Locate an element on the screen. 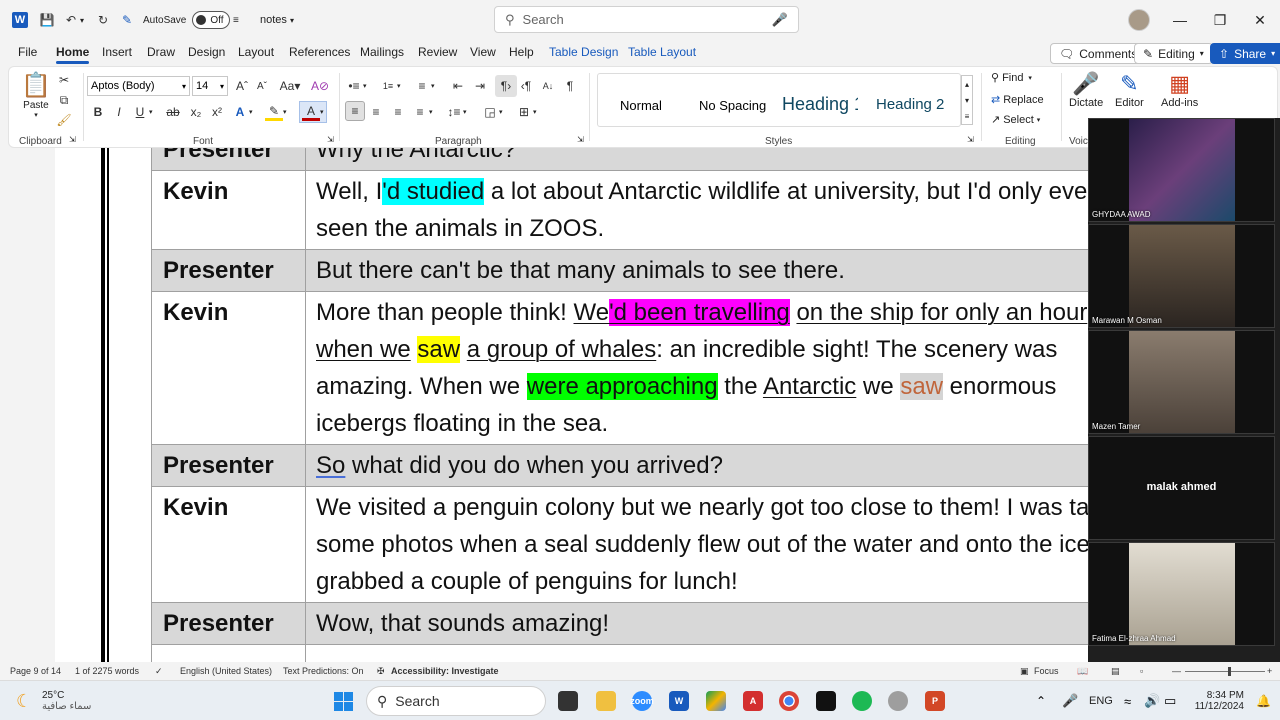  google-drive-icon is located at coordinates (716, 700).